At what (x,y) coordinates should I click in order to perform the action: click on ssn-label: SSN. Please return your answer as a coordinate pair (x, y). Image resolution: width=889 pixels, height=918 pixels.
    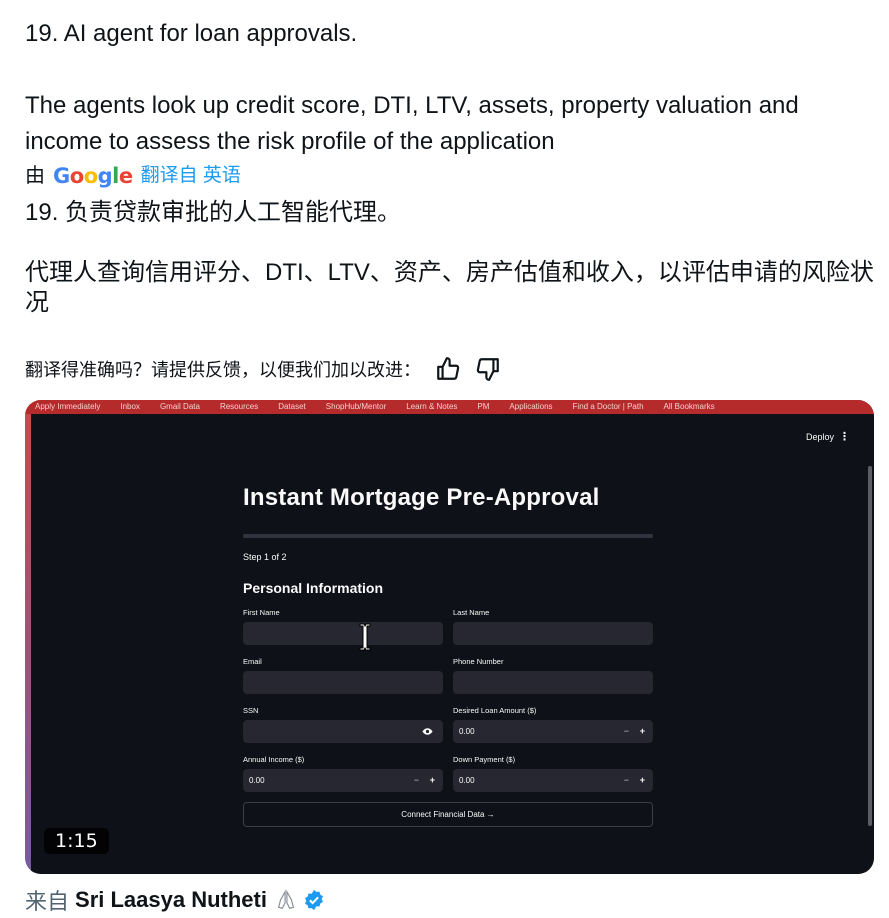
    Looking at the image, I should click on (251, 710).